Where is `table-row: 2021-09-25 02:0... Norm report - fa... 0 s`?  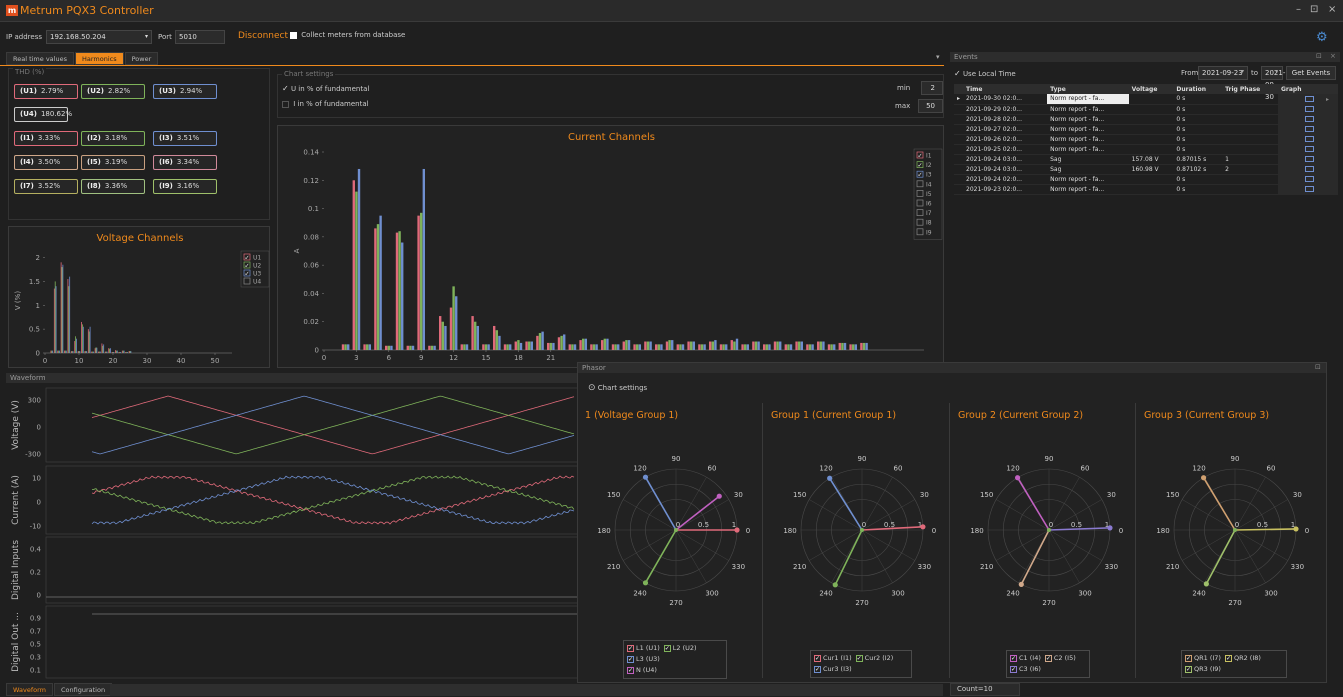 table-row: 2021-09-25 02:0... Norm report - fa... 0 s is located at coordinates (1146, 149).